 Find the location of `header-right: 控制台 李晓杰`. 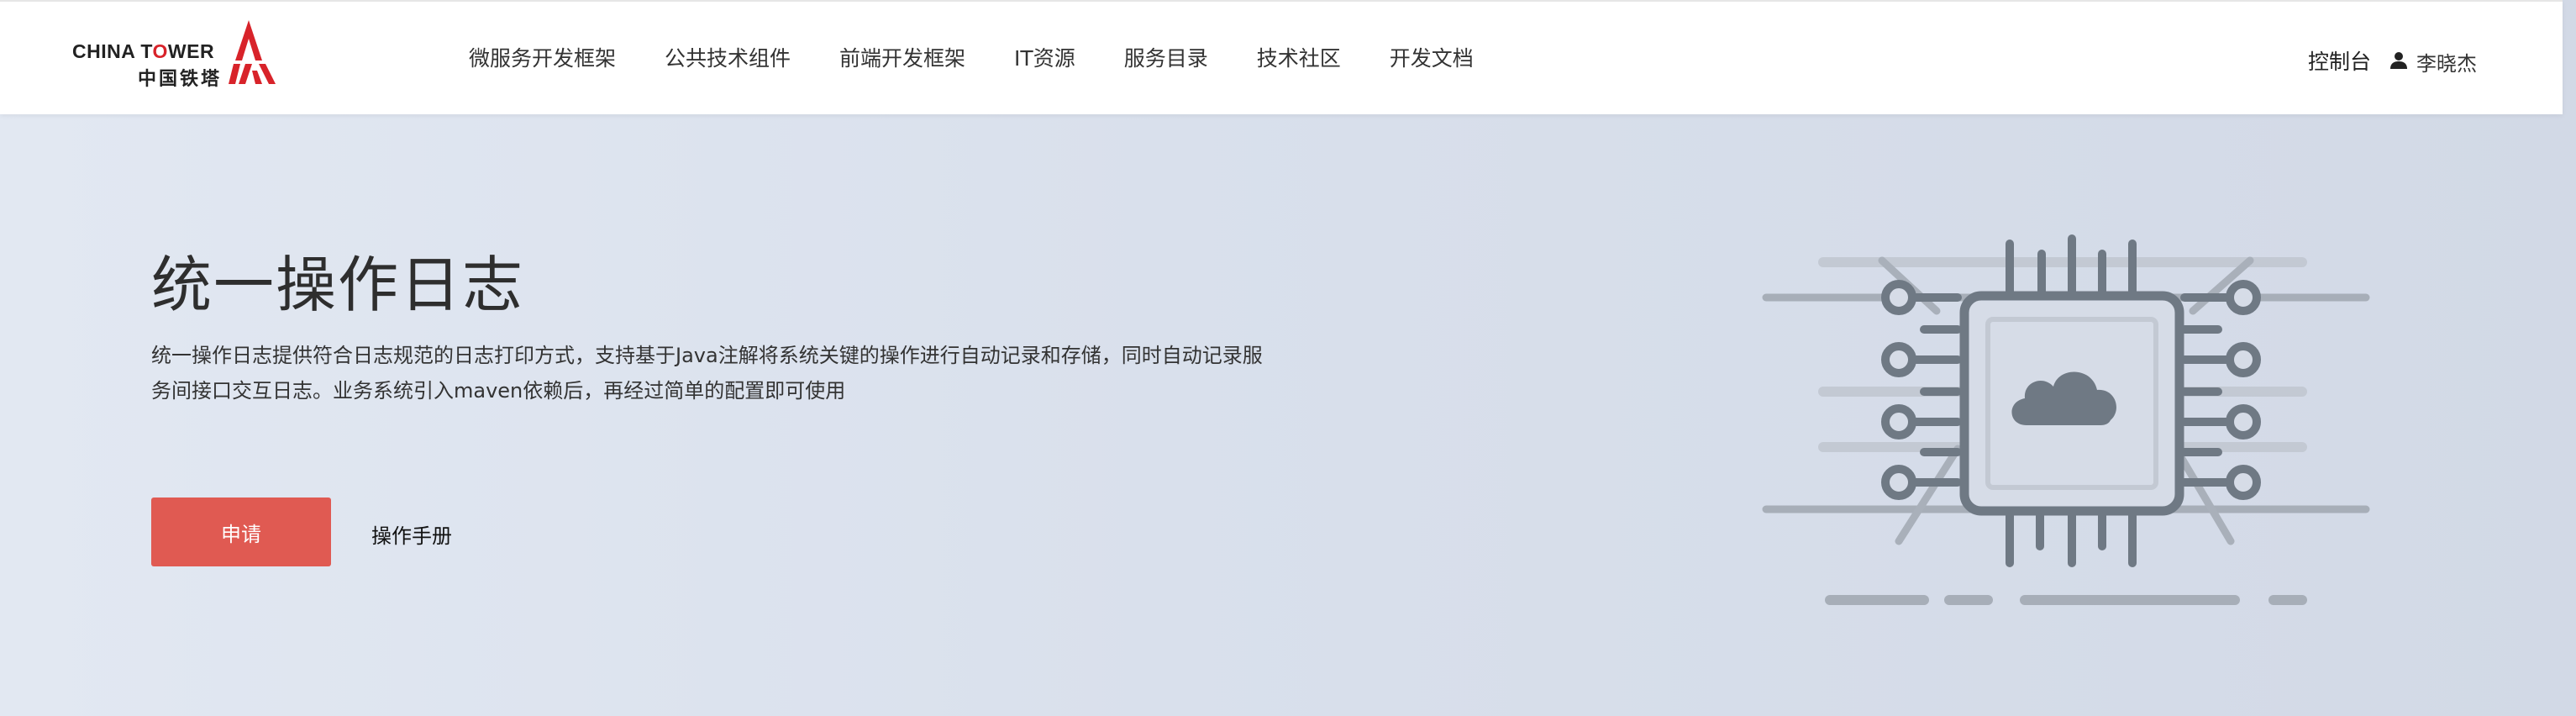

header-right: 控制台 李晓杰 is located at coordinates (2392, 60).